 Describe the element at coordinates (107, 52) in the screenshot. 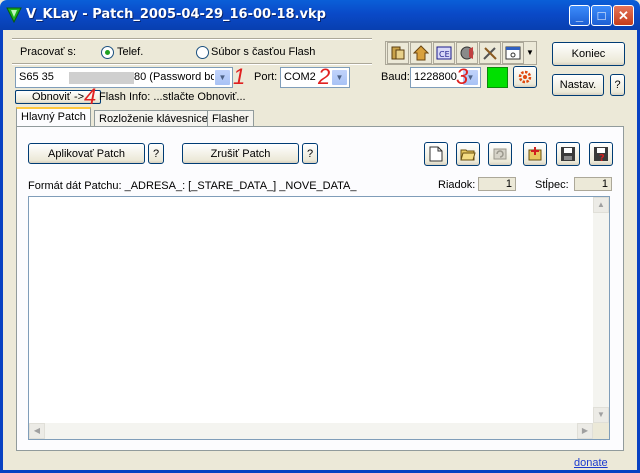

I see `radio-phone` at that location.